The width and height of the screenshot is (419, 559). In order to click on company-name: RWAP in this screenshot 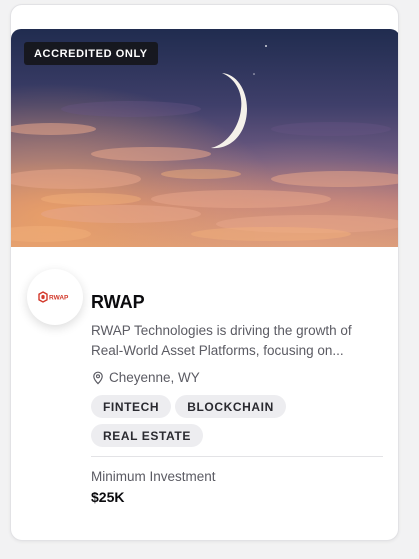, I will do `click(237, 302)`.